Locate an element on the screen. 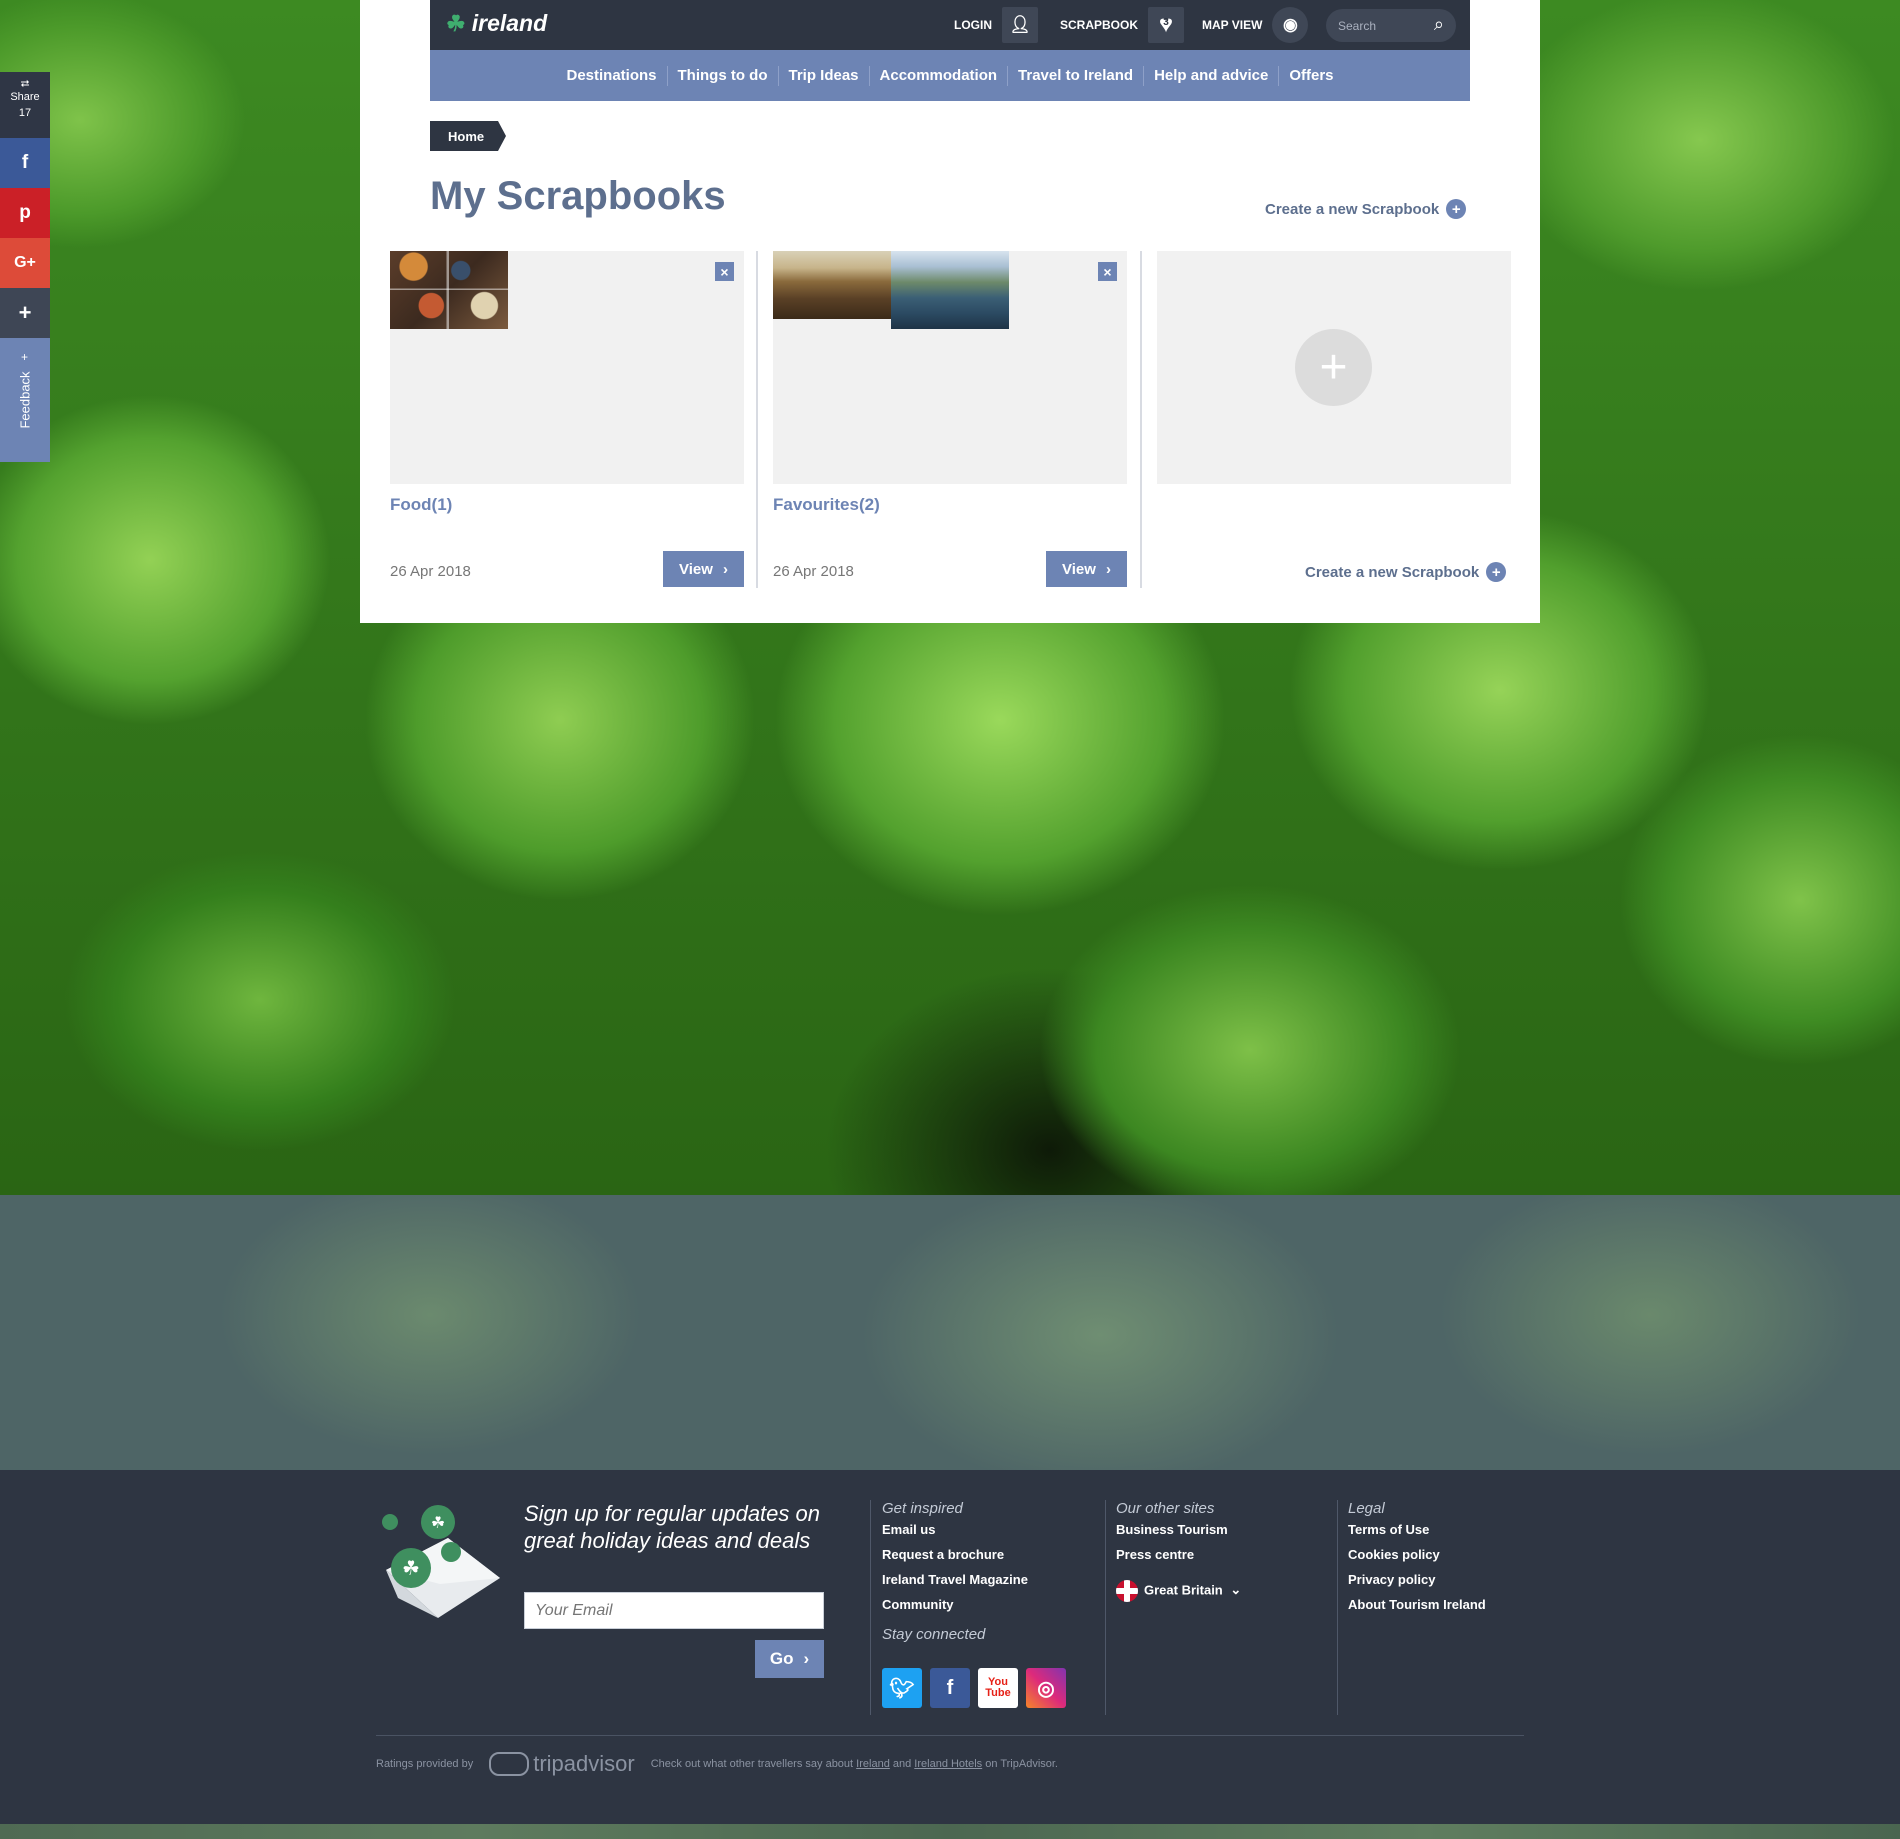 This screenshot has height=1839, width=1900. footer-link-business-tourism: Business Tourism is located at coordinates (1178, 1529).